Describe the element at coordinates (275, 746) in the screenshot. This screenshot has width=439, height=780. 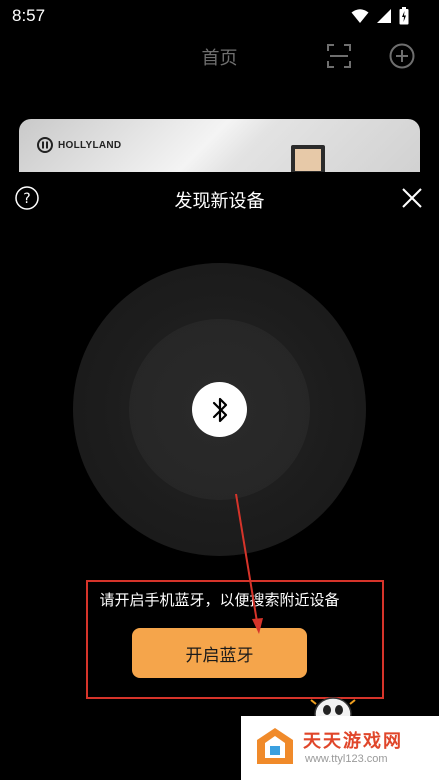
I see `watermark-logo-icon` at that location.